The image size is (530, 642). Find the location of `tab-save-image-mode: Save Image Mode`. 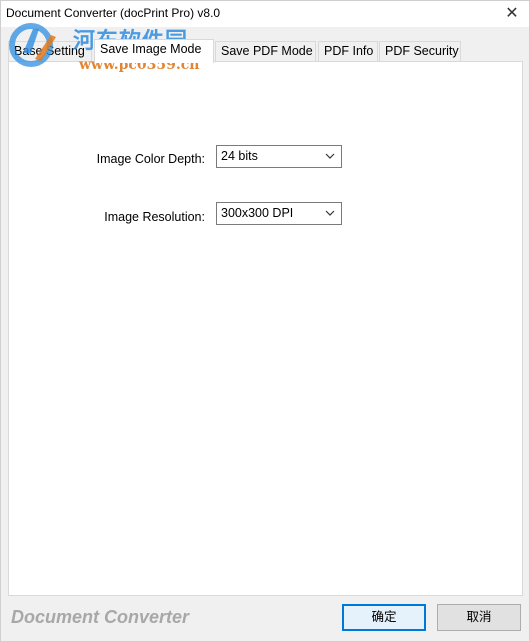

tab-save-image-mode: Save Image Mode is located at coordinates (154, 51).